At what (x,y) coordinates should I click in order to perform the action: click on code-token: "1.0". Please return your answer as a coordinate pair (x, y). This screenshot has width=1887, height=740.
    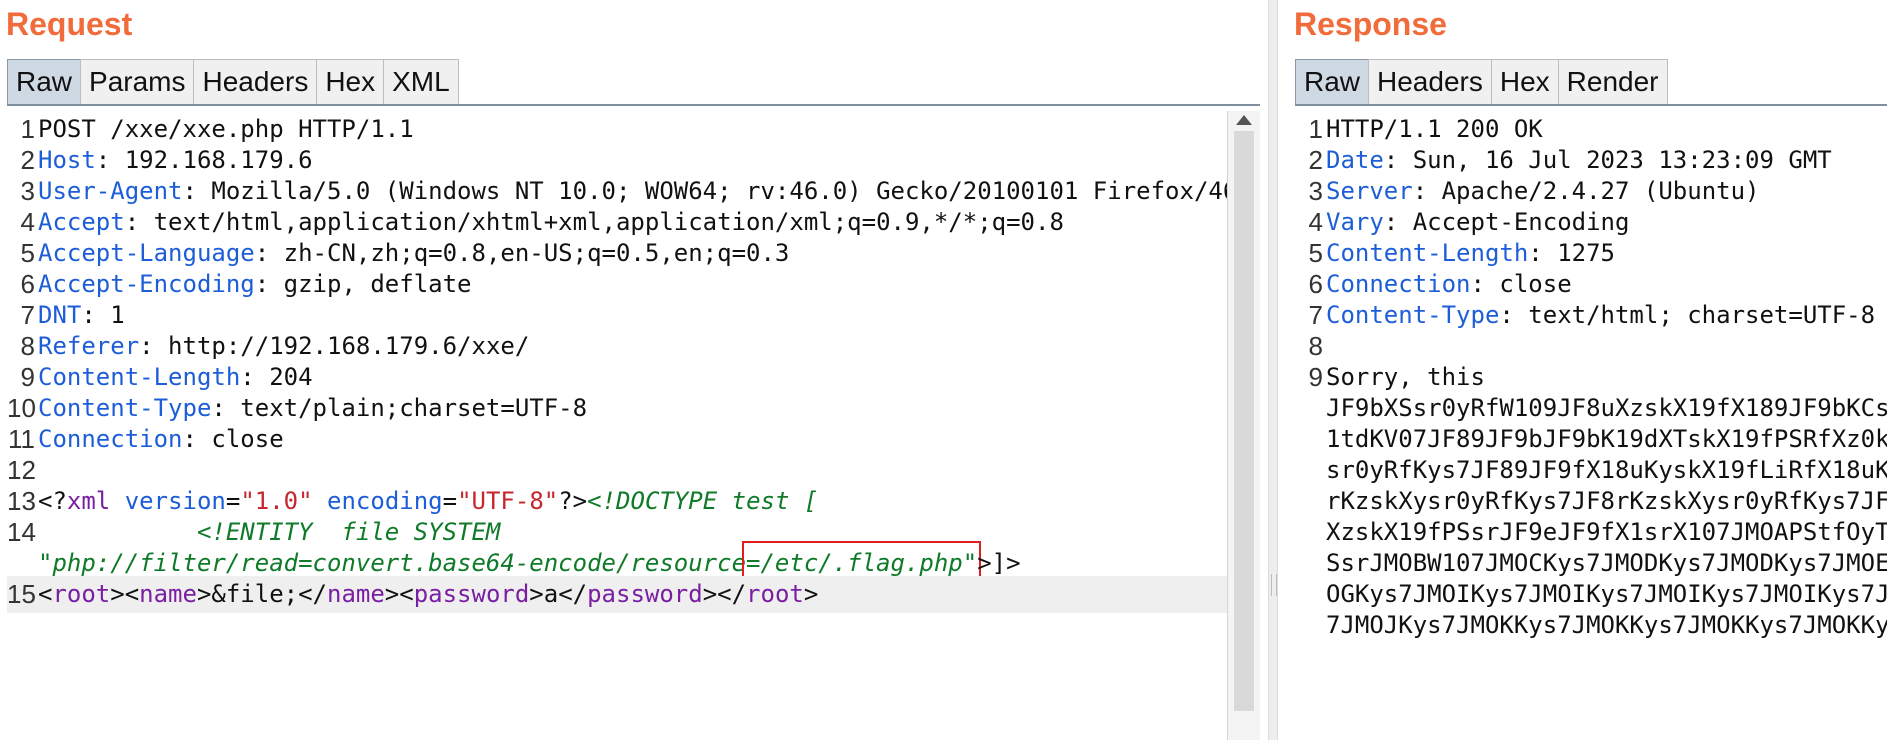
    Looking at the image, I should click on (276, 501).